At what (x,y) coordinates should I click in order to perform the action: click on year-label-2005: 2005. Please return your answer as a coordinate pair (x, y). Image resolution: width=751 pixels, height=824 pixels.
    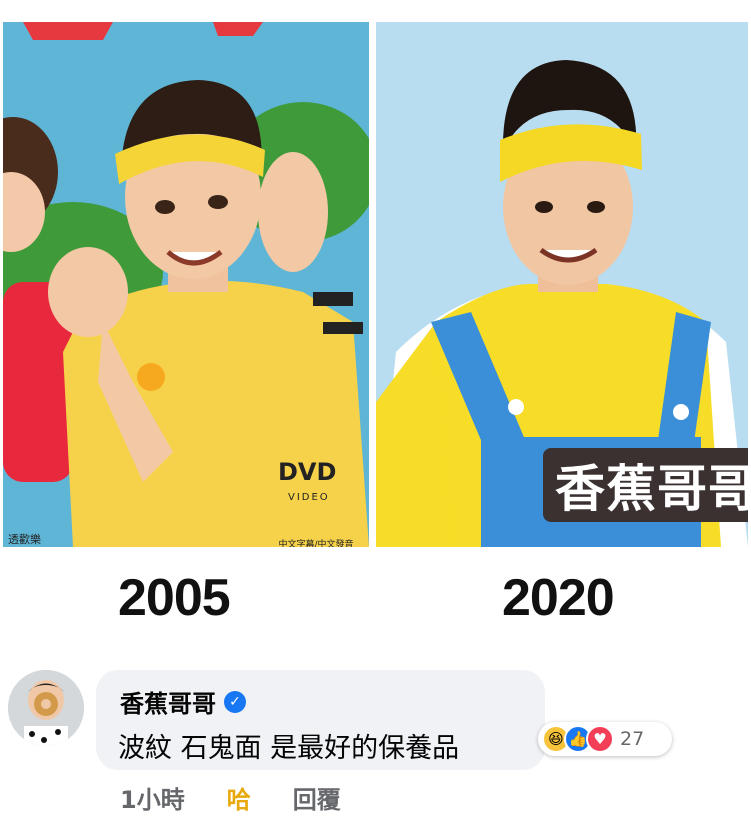
    Looking at the image, I should click on (174, 598).